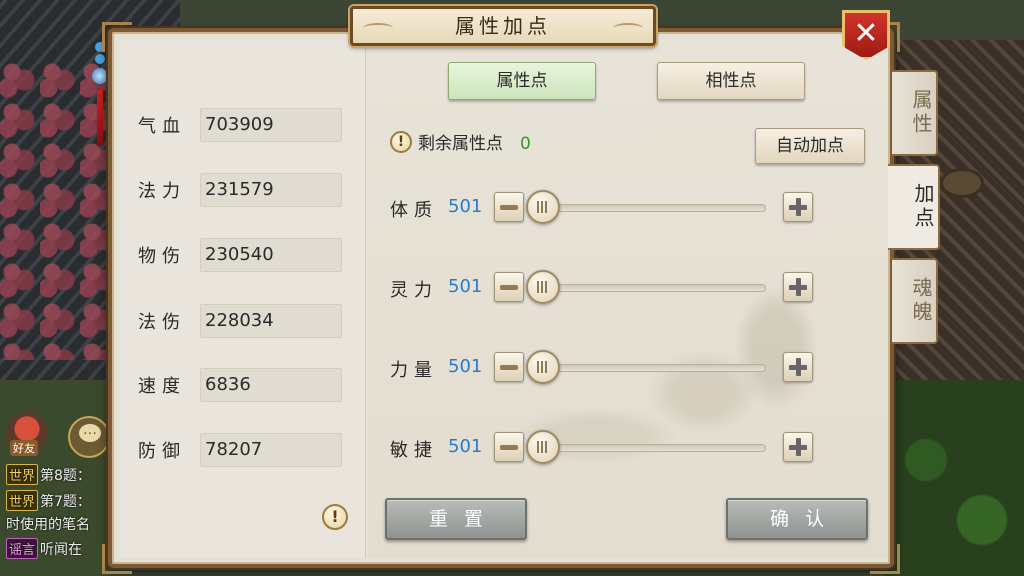 Image resolution: width=1024 pixels, height=576 pixels. I want to click on stat-value: 703909, so click(271, 125).